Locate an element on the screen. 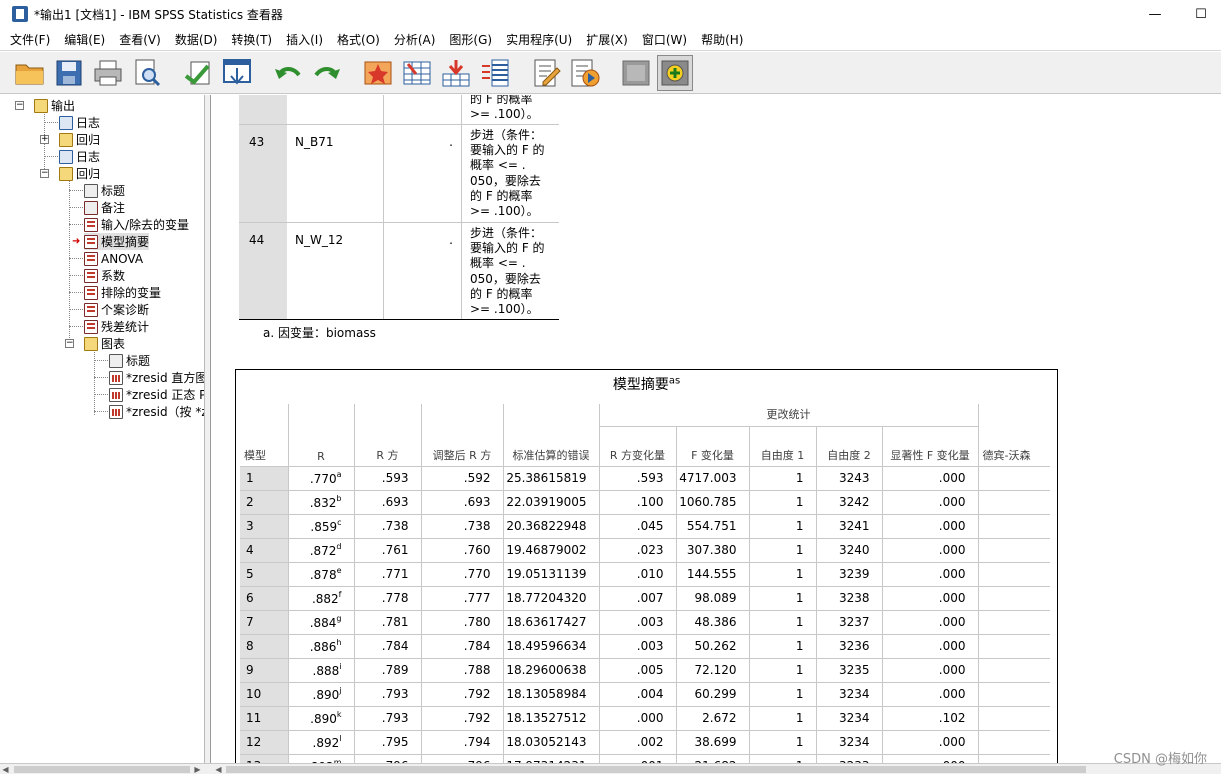 Image resolution: width=1221 pixels, height=775 pixels. tree-item-model-summary: 模型摘要 is located at coordinates (117, 241).